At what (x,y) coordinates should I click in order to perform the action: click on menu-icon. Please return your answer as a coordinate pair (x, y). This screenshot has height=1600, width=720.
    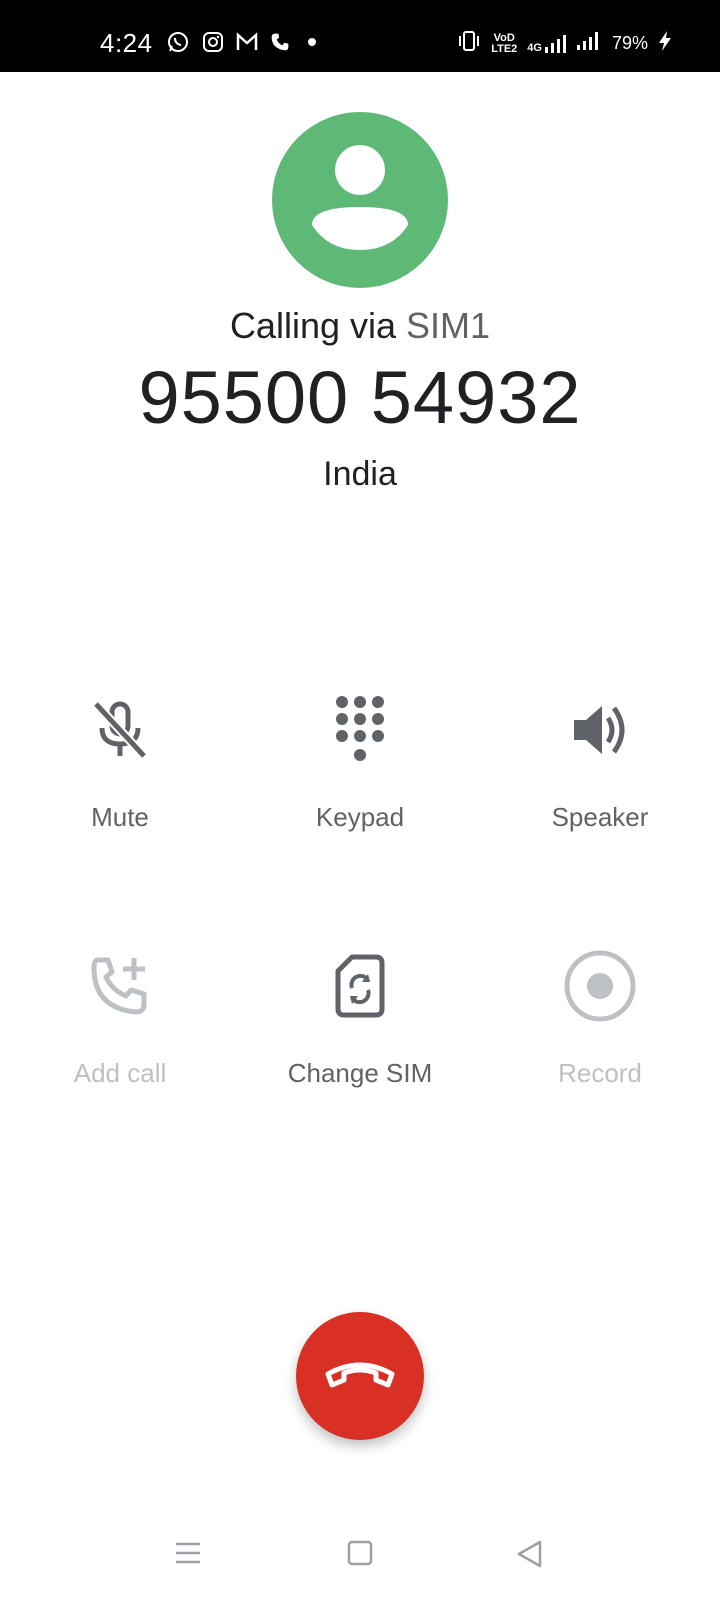
    Looking at the image, I should click on (188, 1553).